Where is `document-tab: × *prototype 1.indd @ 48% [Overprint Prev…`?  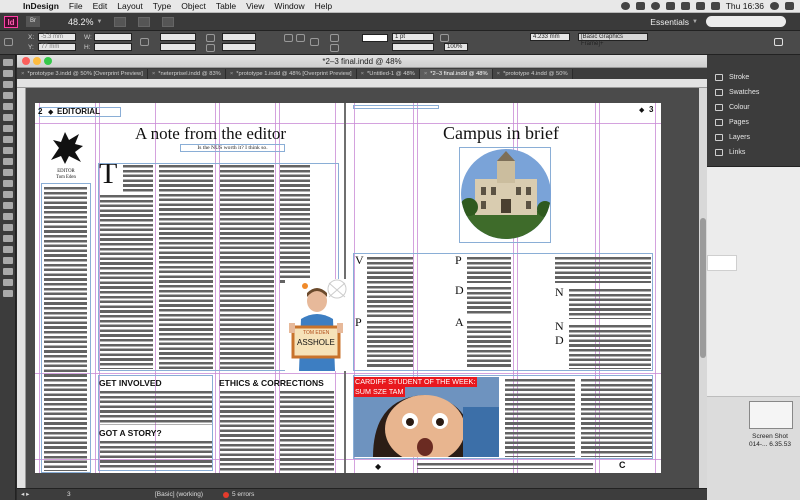 document-tab: × *prototype 1.indd @ 48% [Overprint Prev… is located at coordinates (291, 74).